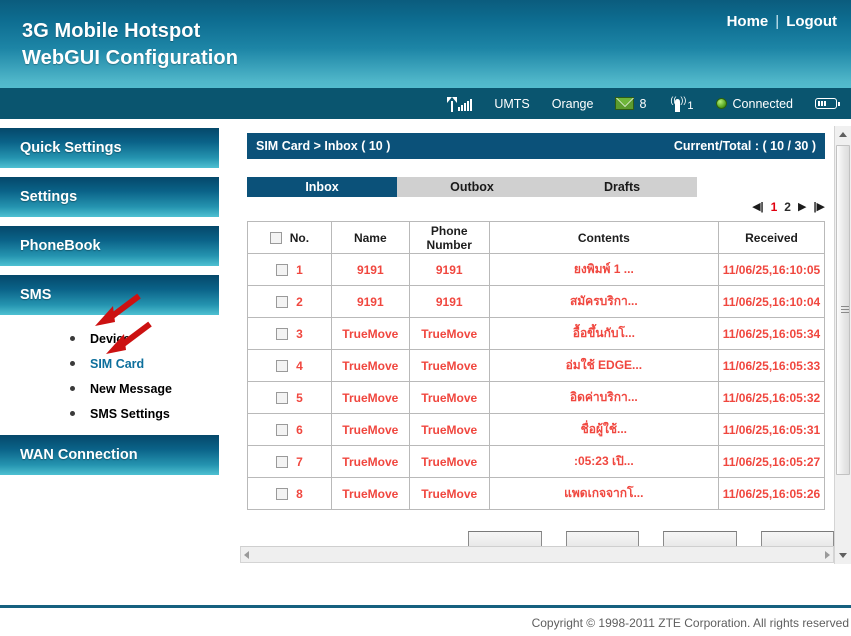 This screenshot has width=851, height=636. I want to click on last-page-icon: |▶, so click(819, 207).